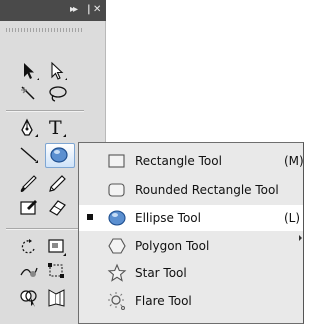 The image size is (320, 324). I want to click on star-icon, so click(117, 275).